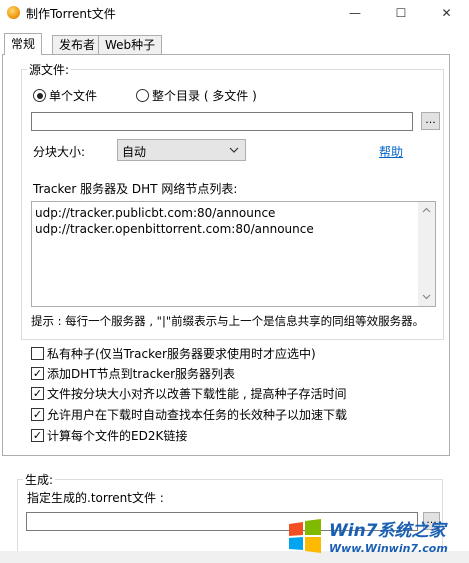 The image size is (469, 563). Describe the element at coordinates (23, 44) in the screenshot. I see `tab-general: 常规` at that location.